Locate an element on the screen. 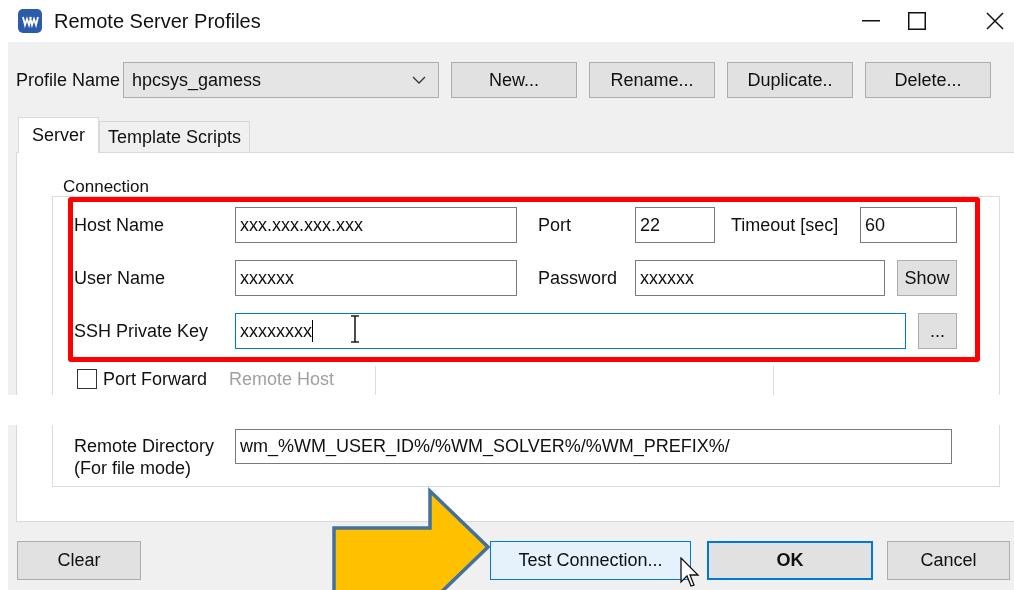  dialog-button: OK is located at coordinates (790, 560).